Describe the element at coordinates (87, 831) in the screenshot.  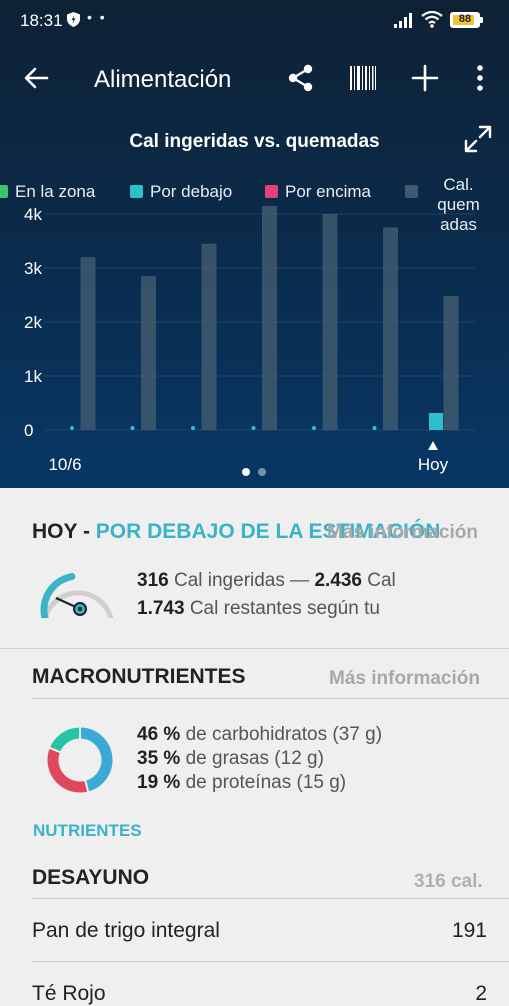
I see `nutrients-link: NUTRIENTES` at that location.